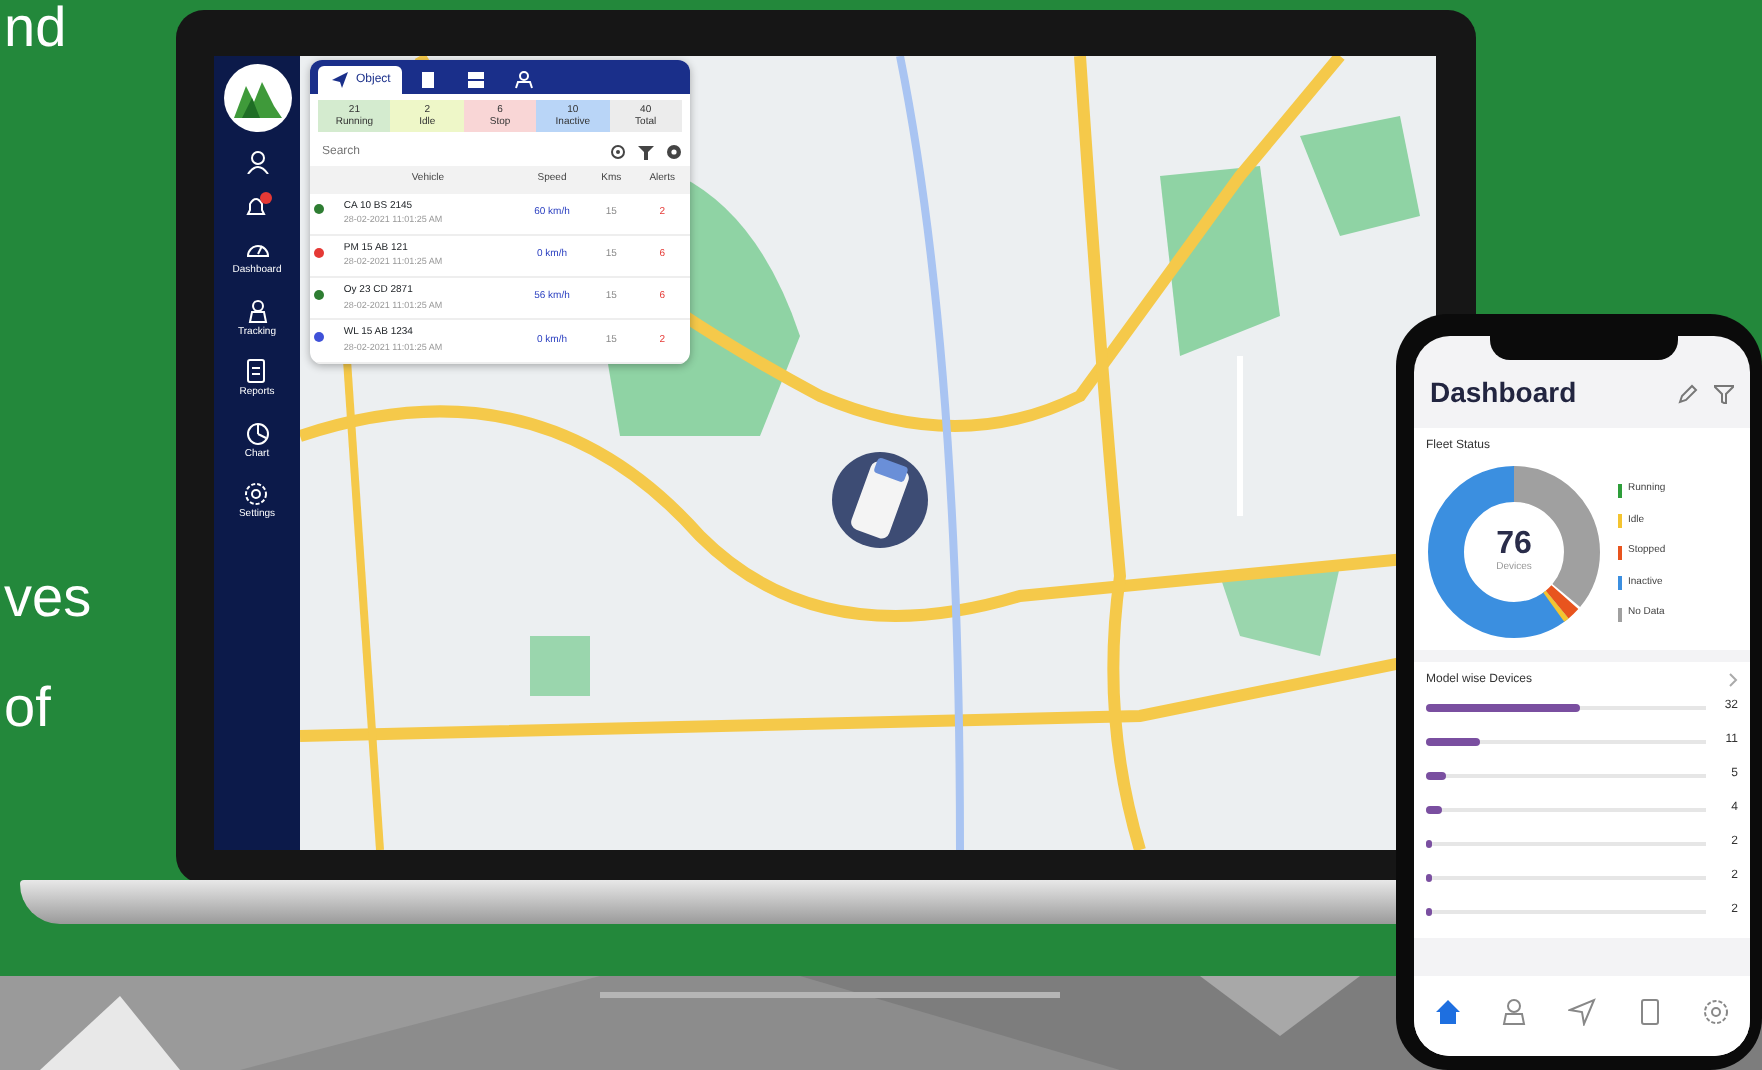  Describe the element at coordinates (1649, 1011) in the screenshot. I see `document-icon` at that location.